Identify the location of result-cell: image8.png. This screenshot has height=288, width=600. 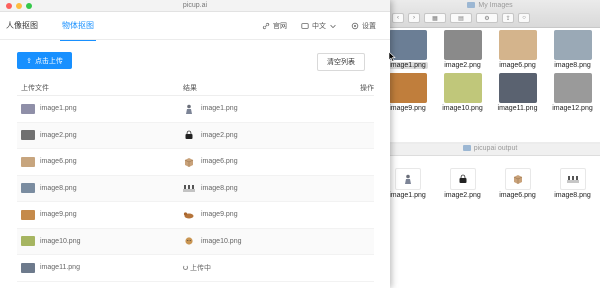
(263, 188).